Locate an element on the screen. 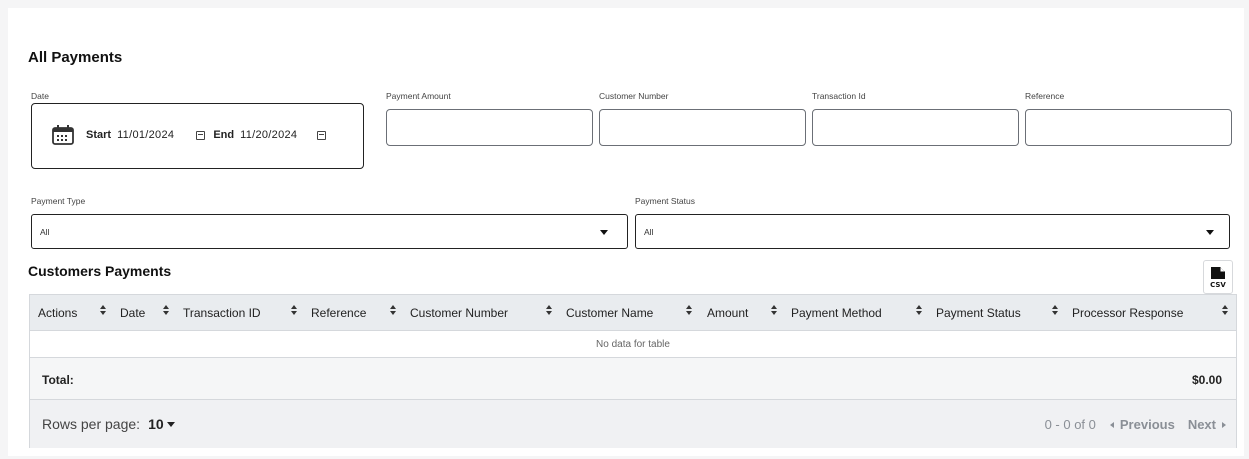  column-header-payment-method: Payment Method is located at coordinates (836, 313).